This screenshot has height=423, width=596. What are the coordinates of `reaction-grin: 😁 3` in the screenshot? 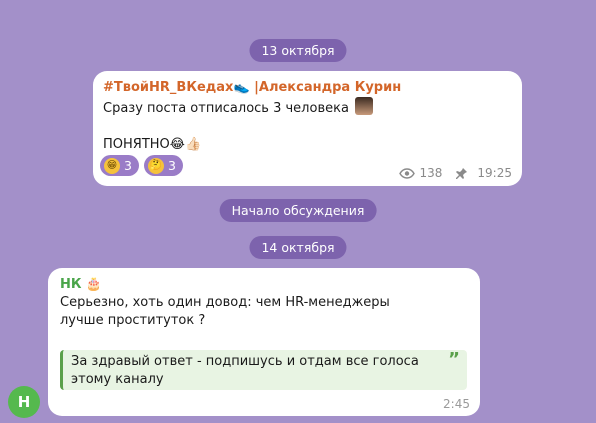 It's located at (119, 165).